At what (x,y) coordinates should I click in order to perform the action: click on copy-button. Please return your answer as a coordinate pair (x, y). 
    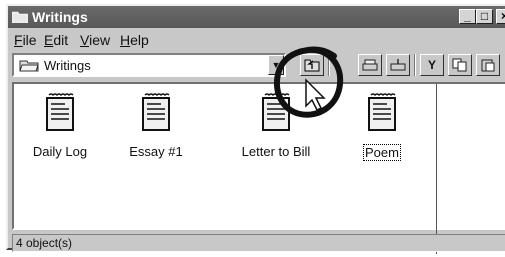
    Looking at the image, I should click on (460, 65).